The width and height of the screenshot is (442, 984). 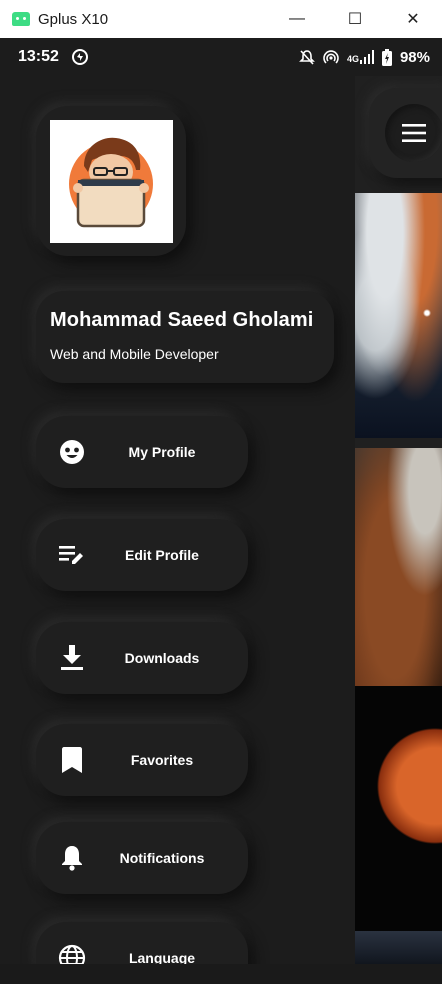 I want to click on hotspot-icon, so click(x=331, y=57).